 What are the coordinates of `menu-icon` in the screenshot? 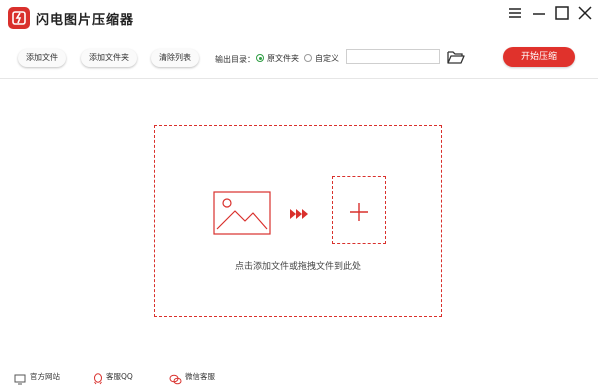 It's located at (515, 13).